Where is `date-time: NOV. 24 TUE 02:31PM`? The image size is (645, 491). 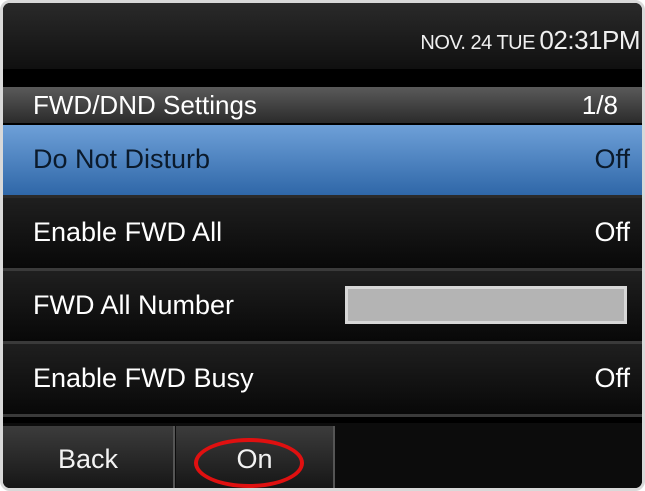 date-time: NOV. 24 TUE 02:31PM is located at coordinates (530, 40).